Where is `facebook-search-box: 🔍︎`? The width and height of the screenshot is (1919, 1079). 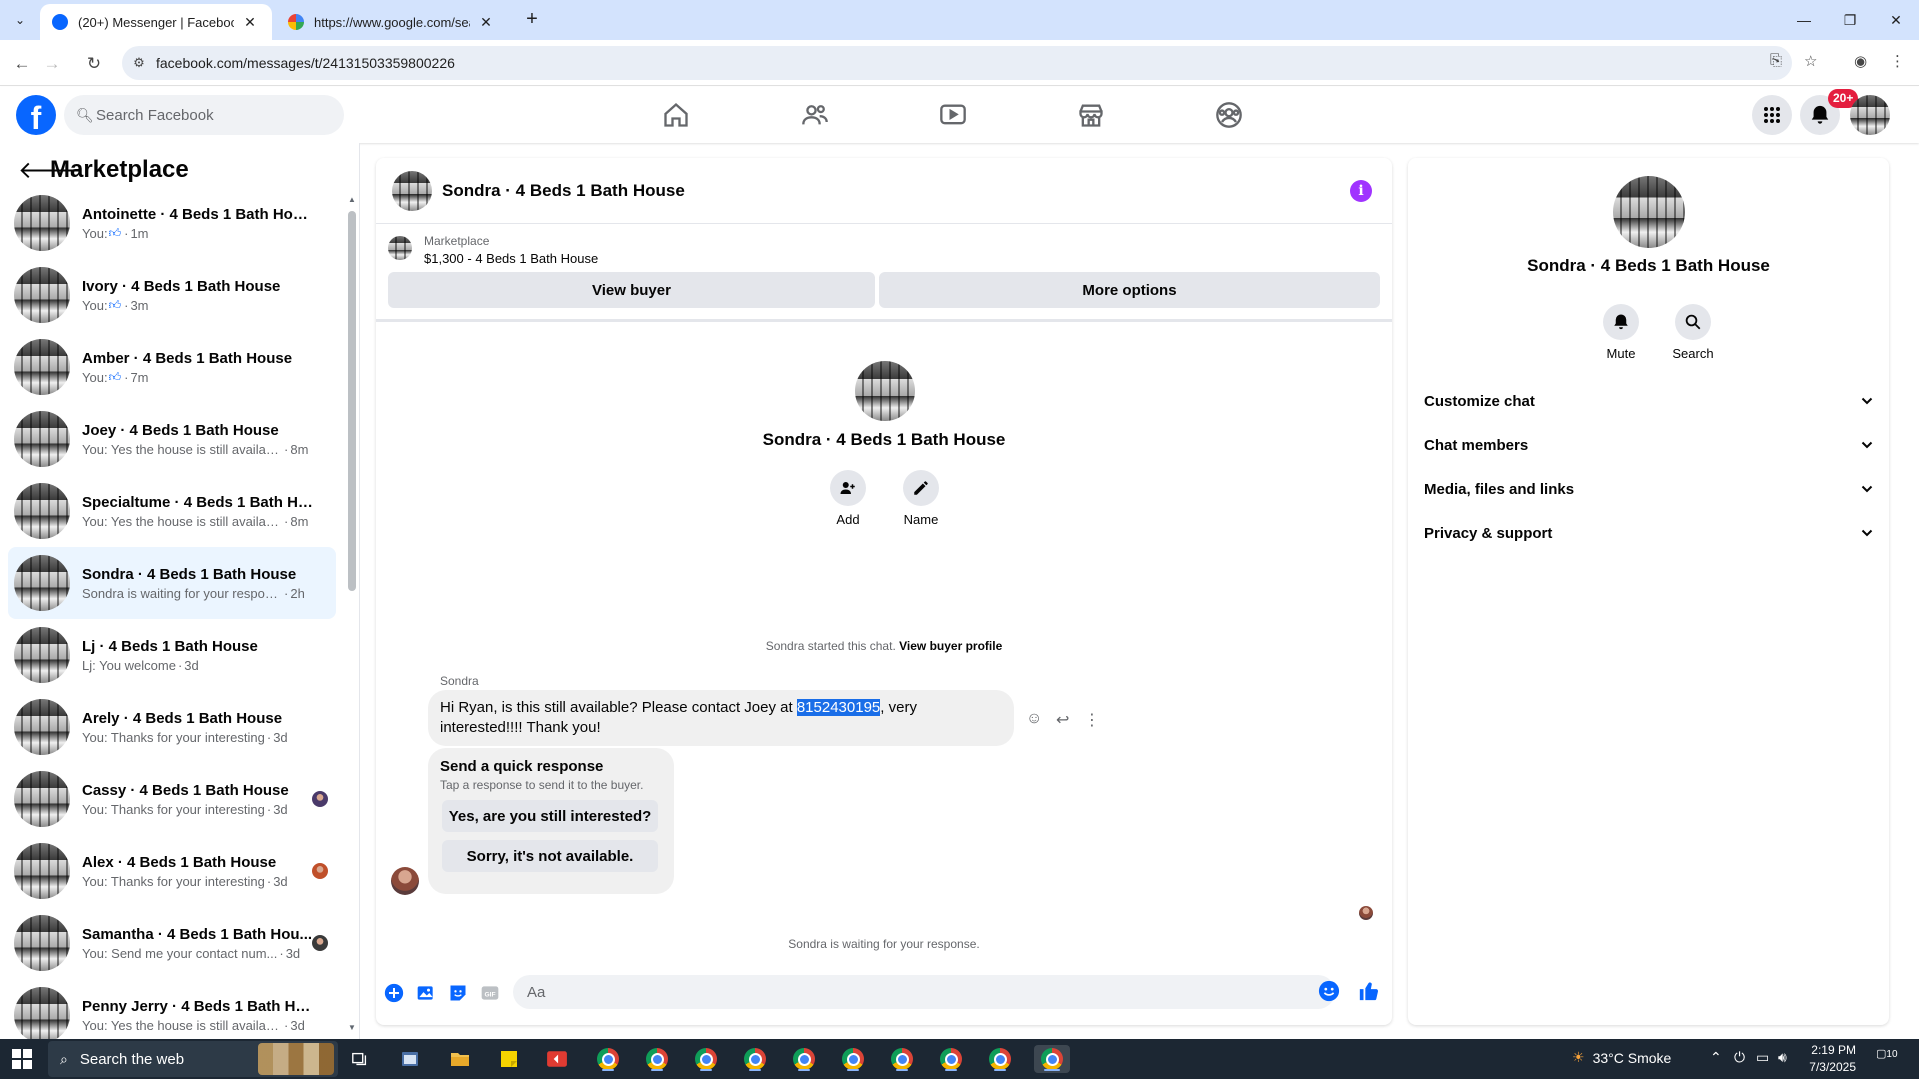 facebook-search-box: 🔍︎ is located at coordinates (204, 115).